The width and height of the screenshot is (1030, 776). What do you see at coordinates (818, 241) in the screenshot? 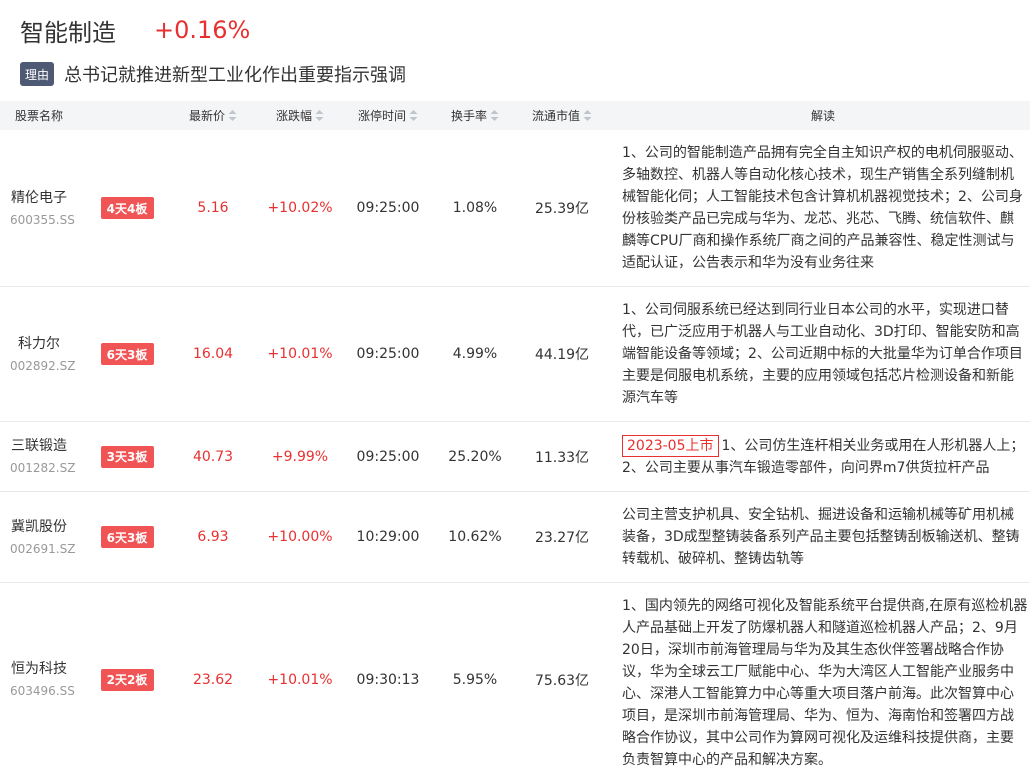
I see `interp-line: 麟等CPU厂商和操作系统厂商之间的产品兼容性、稳定性测试与` at bounding box center [818, 241].